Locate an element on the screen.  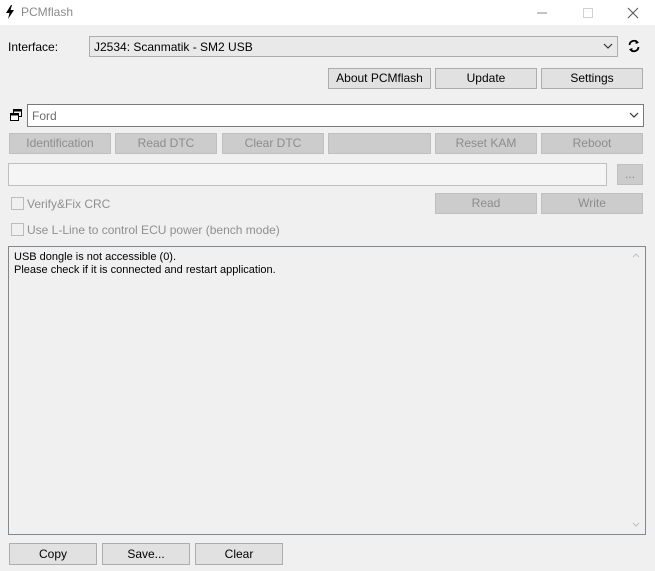
close-icon is located at coordinates (633, 13).